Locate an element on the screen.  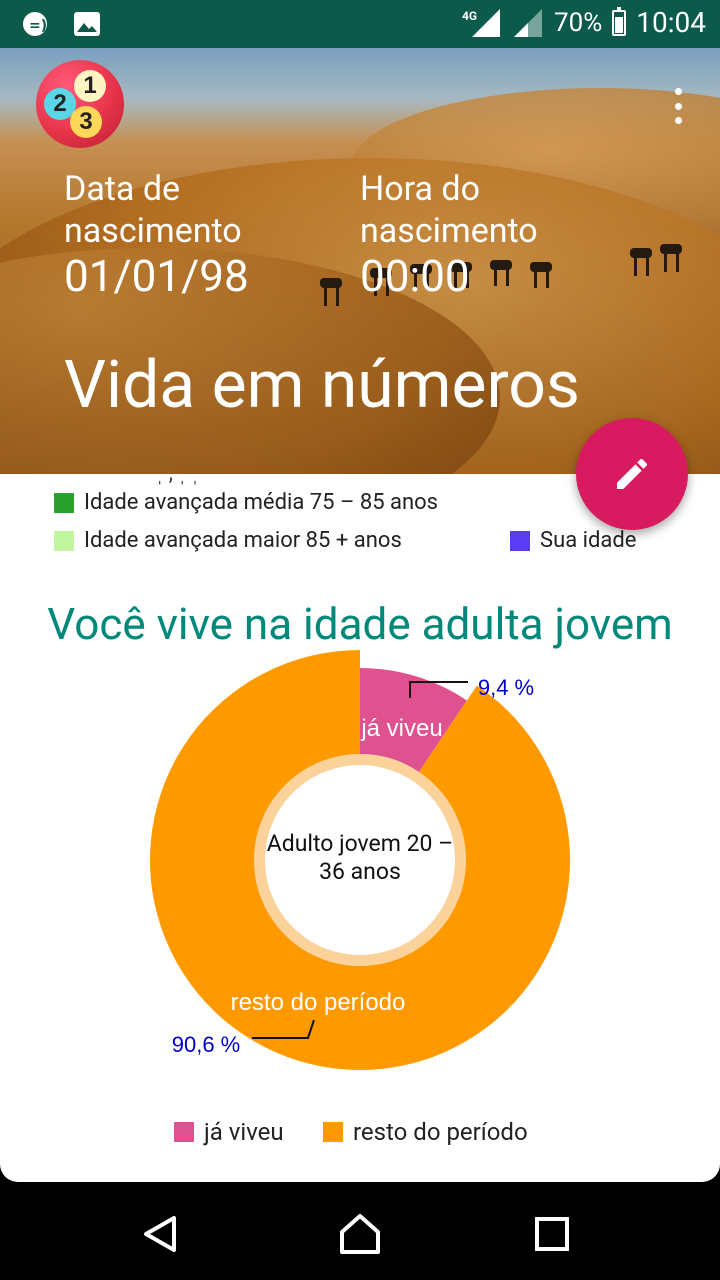
navigation-bar is located at coordinates (360, 1231).